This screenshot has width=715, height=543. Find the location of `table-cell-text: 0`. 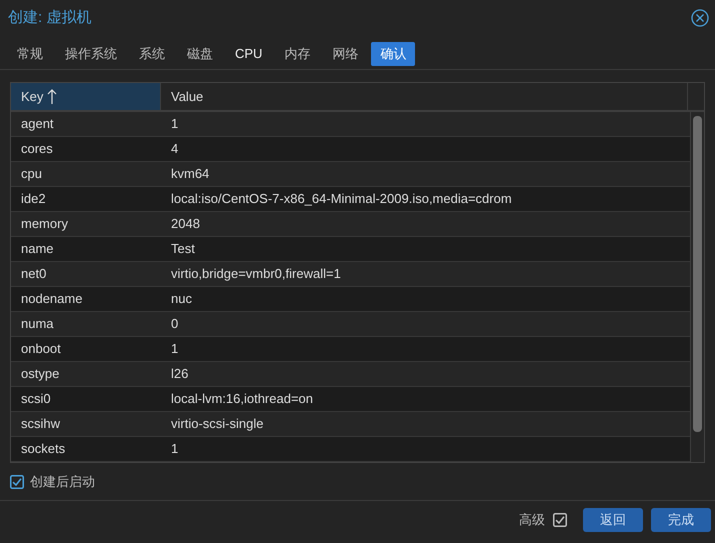

table-cell-text: 0 is located at coordinates (174, 324).